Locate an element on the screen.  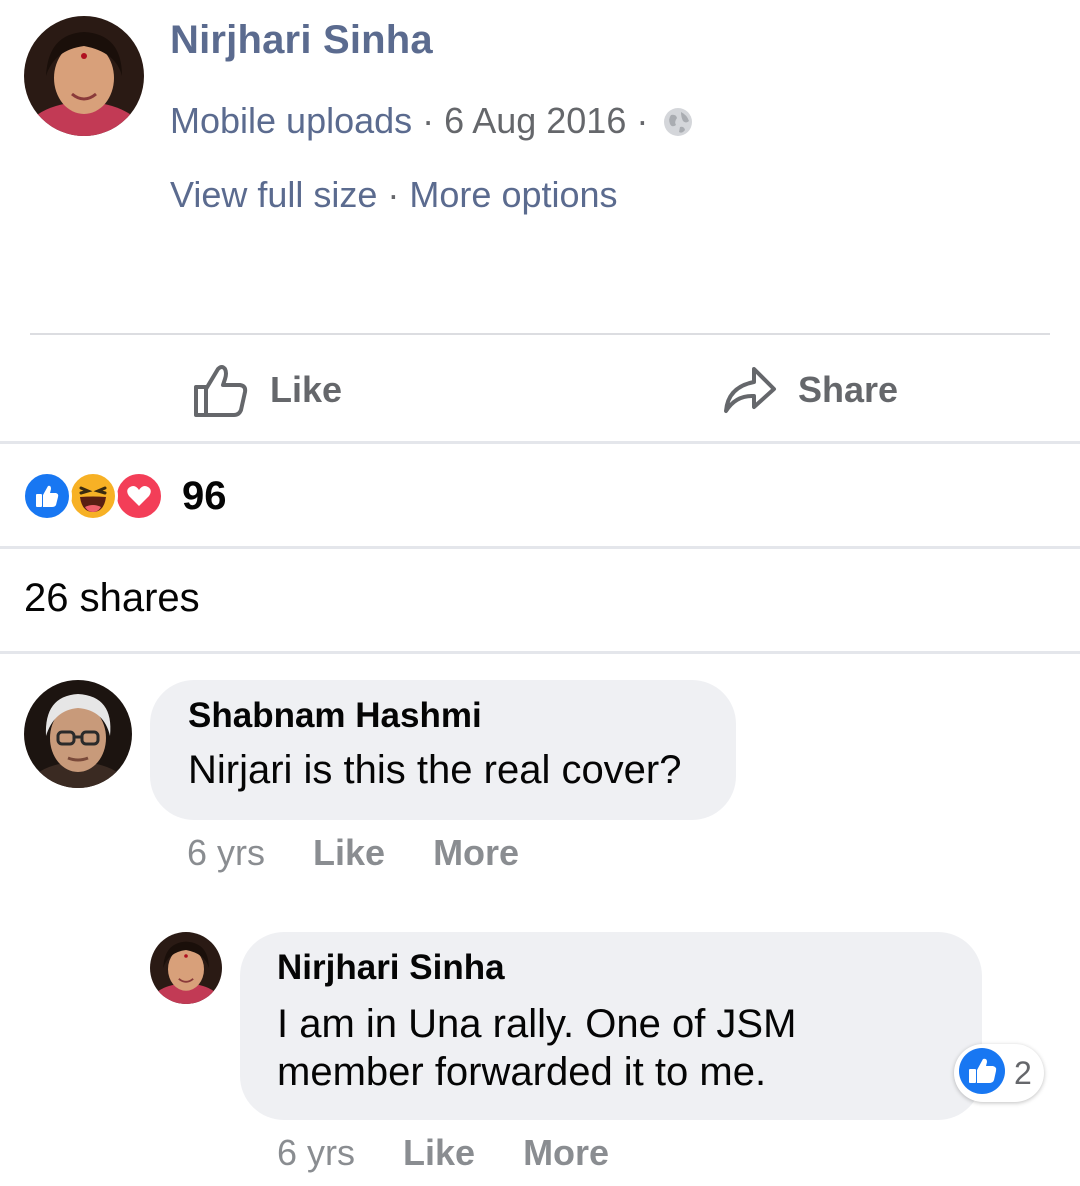
love-reaction-icon is located at coordinates (139, 496).